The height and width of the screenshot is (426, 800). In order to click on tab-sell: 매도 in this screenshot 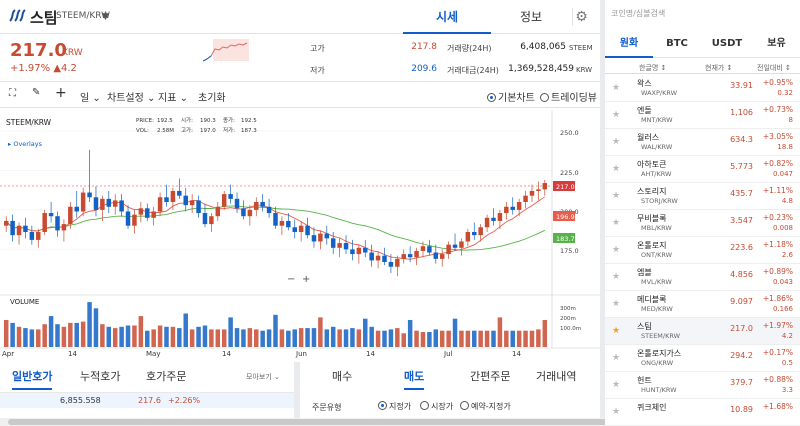, I will do `click(414, 379)`.